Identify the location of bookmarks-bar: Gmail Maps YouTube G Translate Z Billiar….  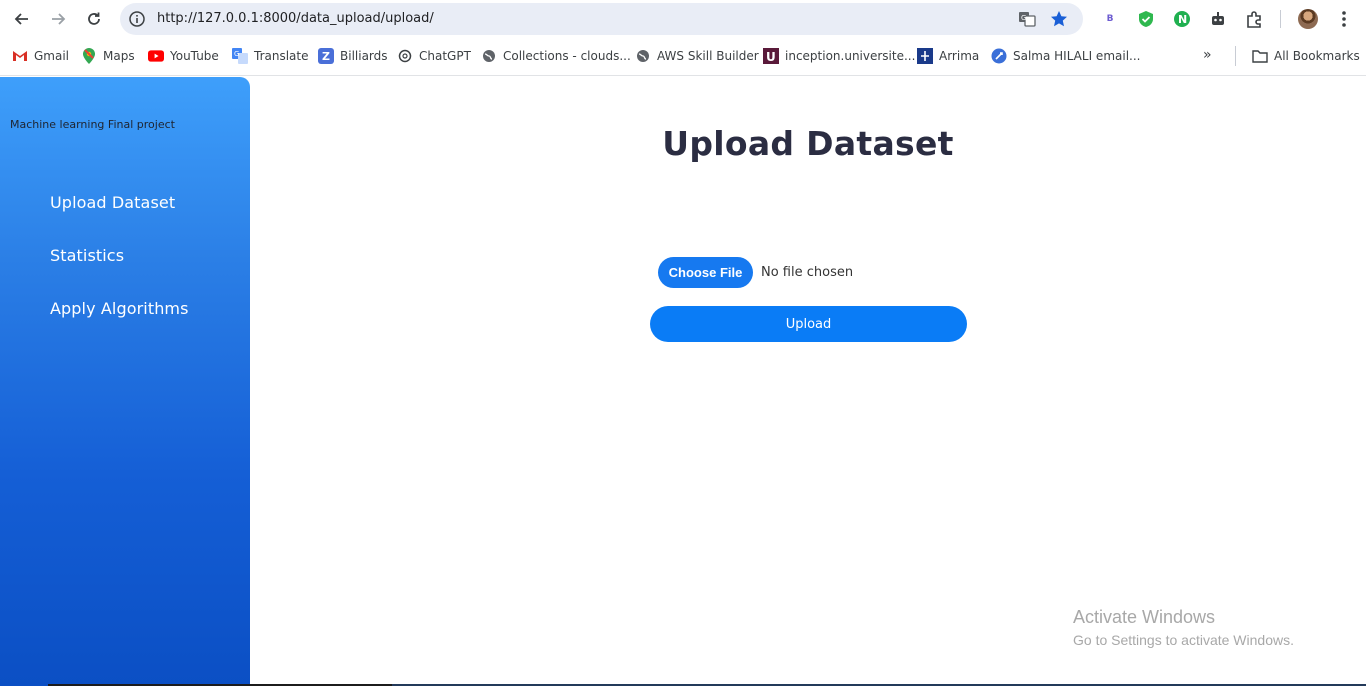
(683, 57).